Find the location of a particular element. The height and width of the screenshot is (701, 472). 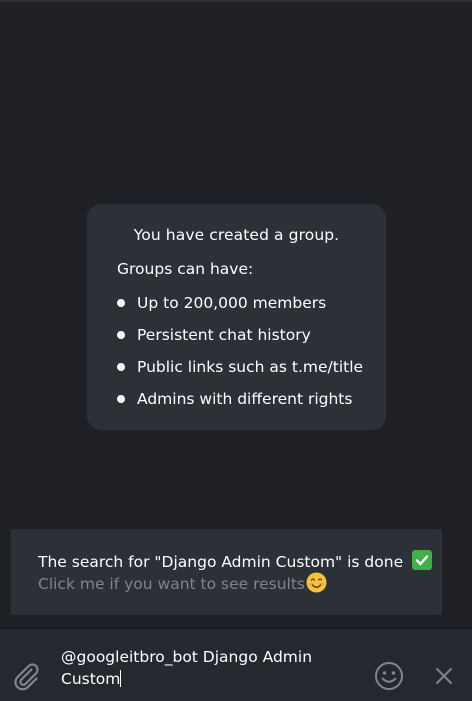

check-mark-icon is located at coordinates (422, 560).